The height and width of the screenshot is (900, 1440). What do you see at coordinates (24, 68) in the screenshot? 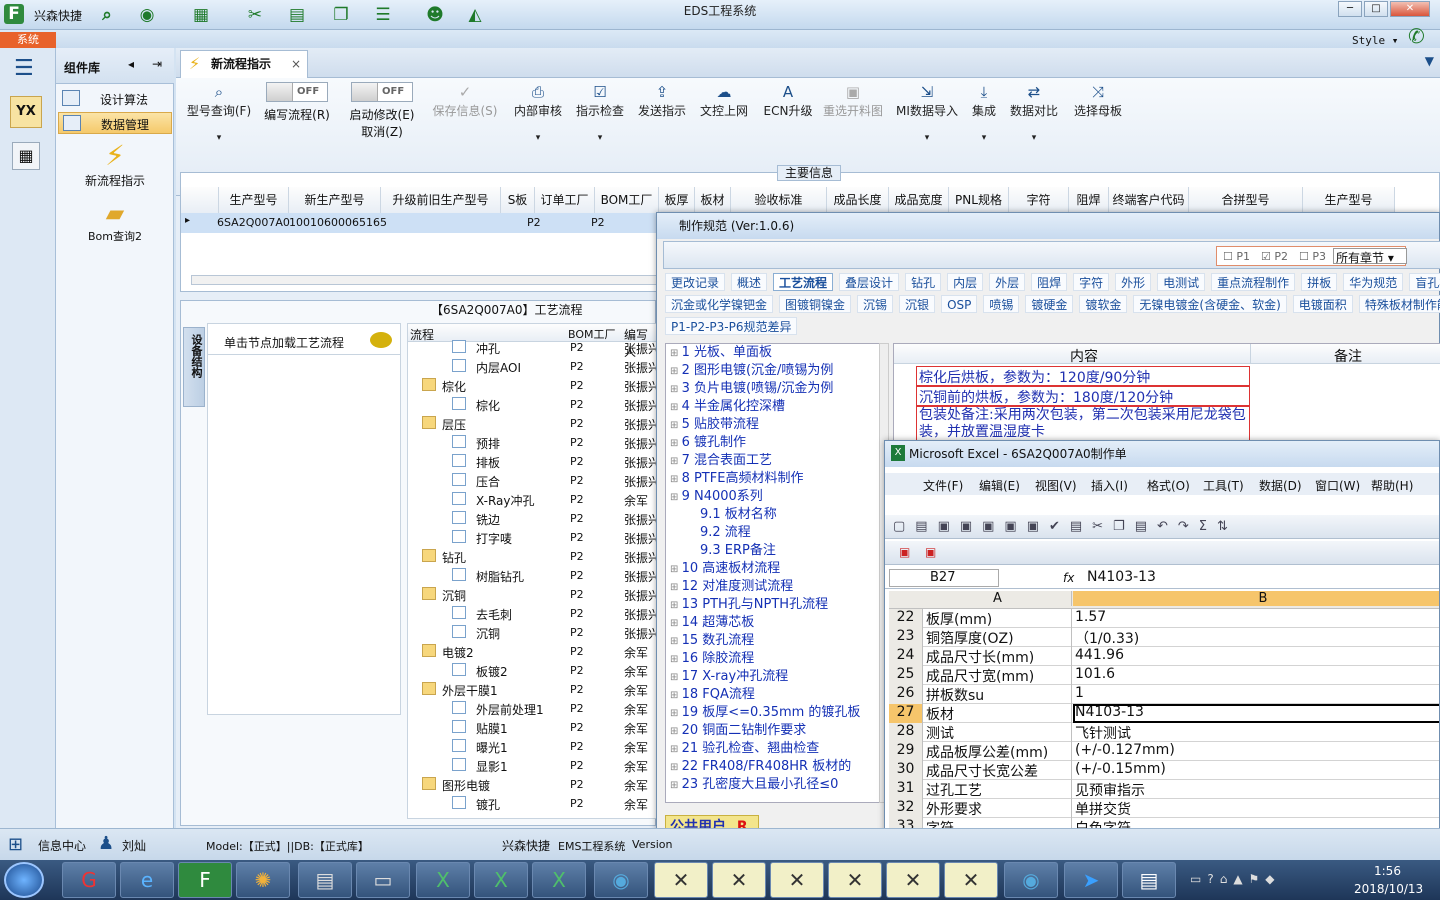
I see `hamburger-icon: ☰` at bounding box center [24, 68].